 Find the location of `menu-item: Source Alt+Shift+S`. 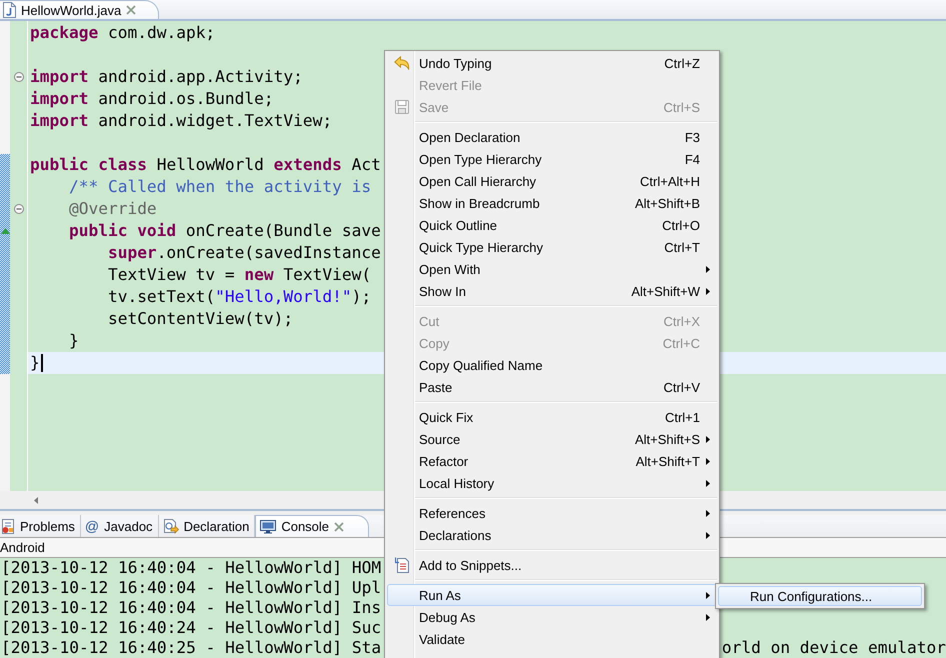

menu-item: Source Alt+Shift+S is located at coordinates (552, 439).